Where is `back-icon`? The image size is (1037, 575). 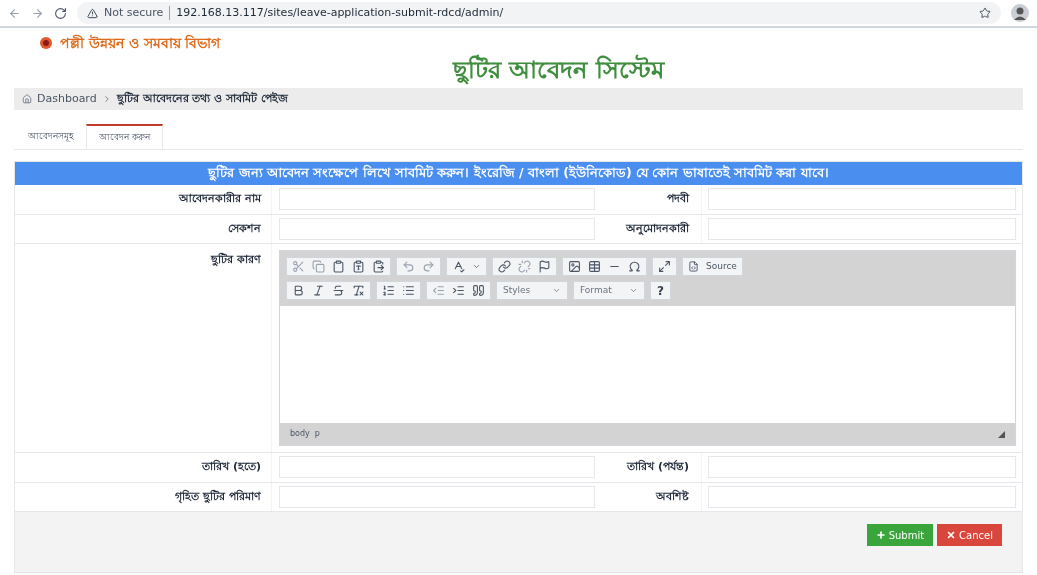 back-icon is located at coordinates (14, 13).